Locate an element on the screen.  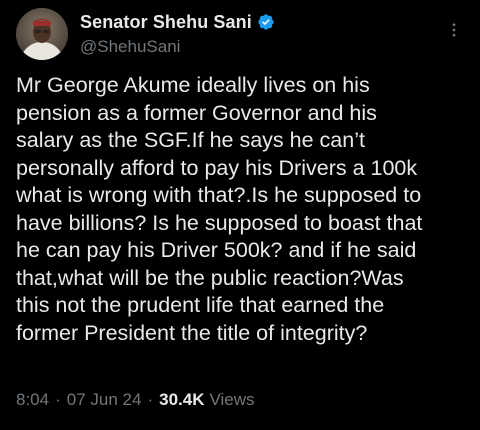
tweet-text-line: Mr George Akume ideally lives on his is located at coordinates (193, 85).